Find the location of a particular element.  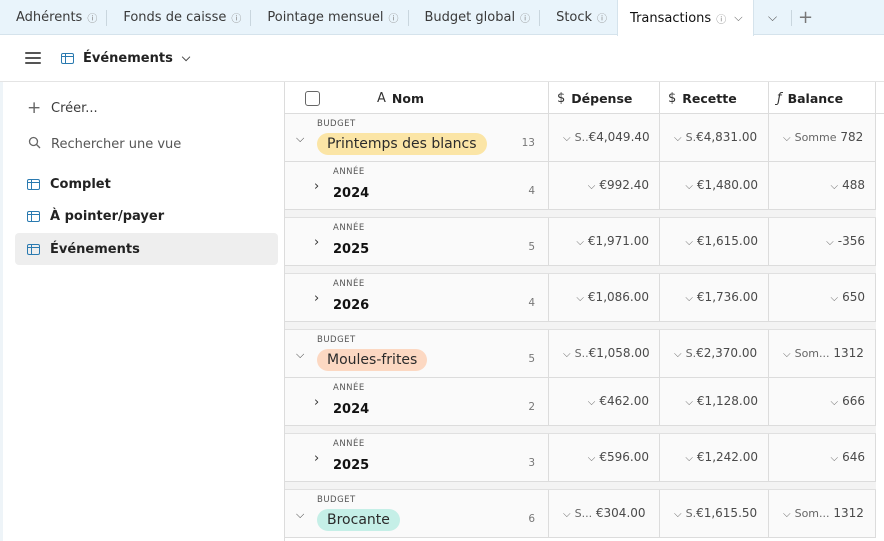

sidebar-view-complet: Complet is located at coordinates (146, 184).